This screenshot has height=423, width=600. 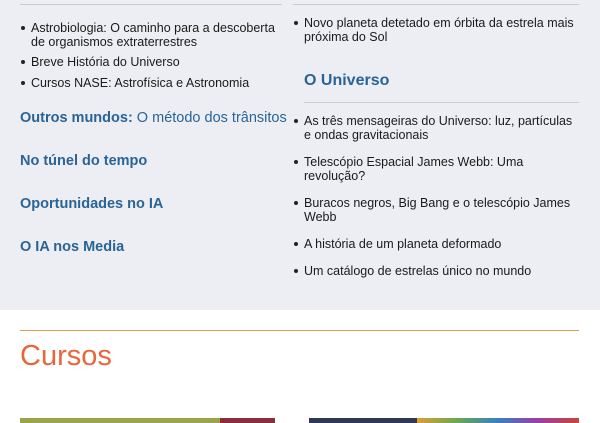 I want to click on heading-outros-mundos-sub: O método dos trânsitos, so click(x=209, y=118).